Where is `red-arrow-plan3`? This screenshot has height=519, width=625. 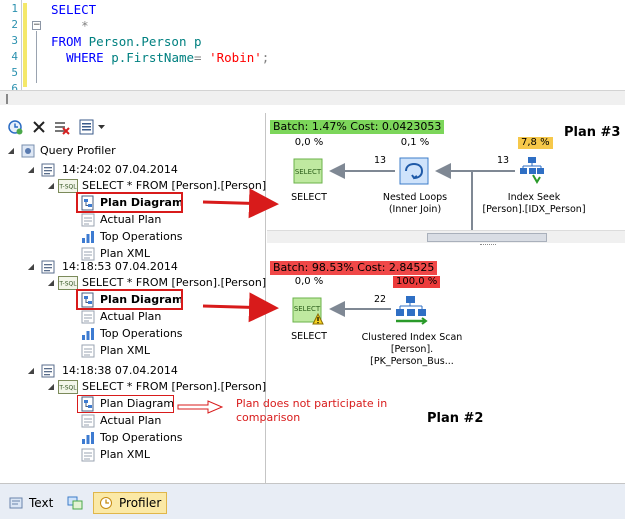 red-arrow-plan3 is located at coordinates (240, 203).